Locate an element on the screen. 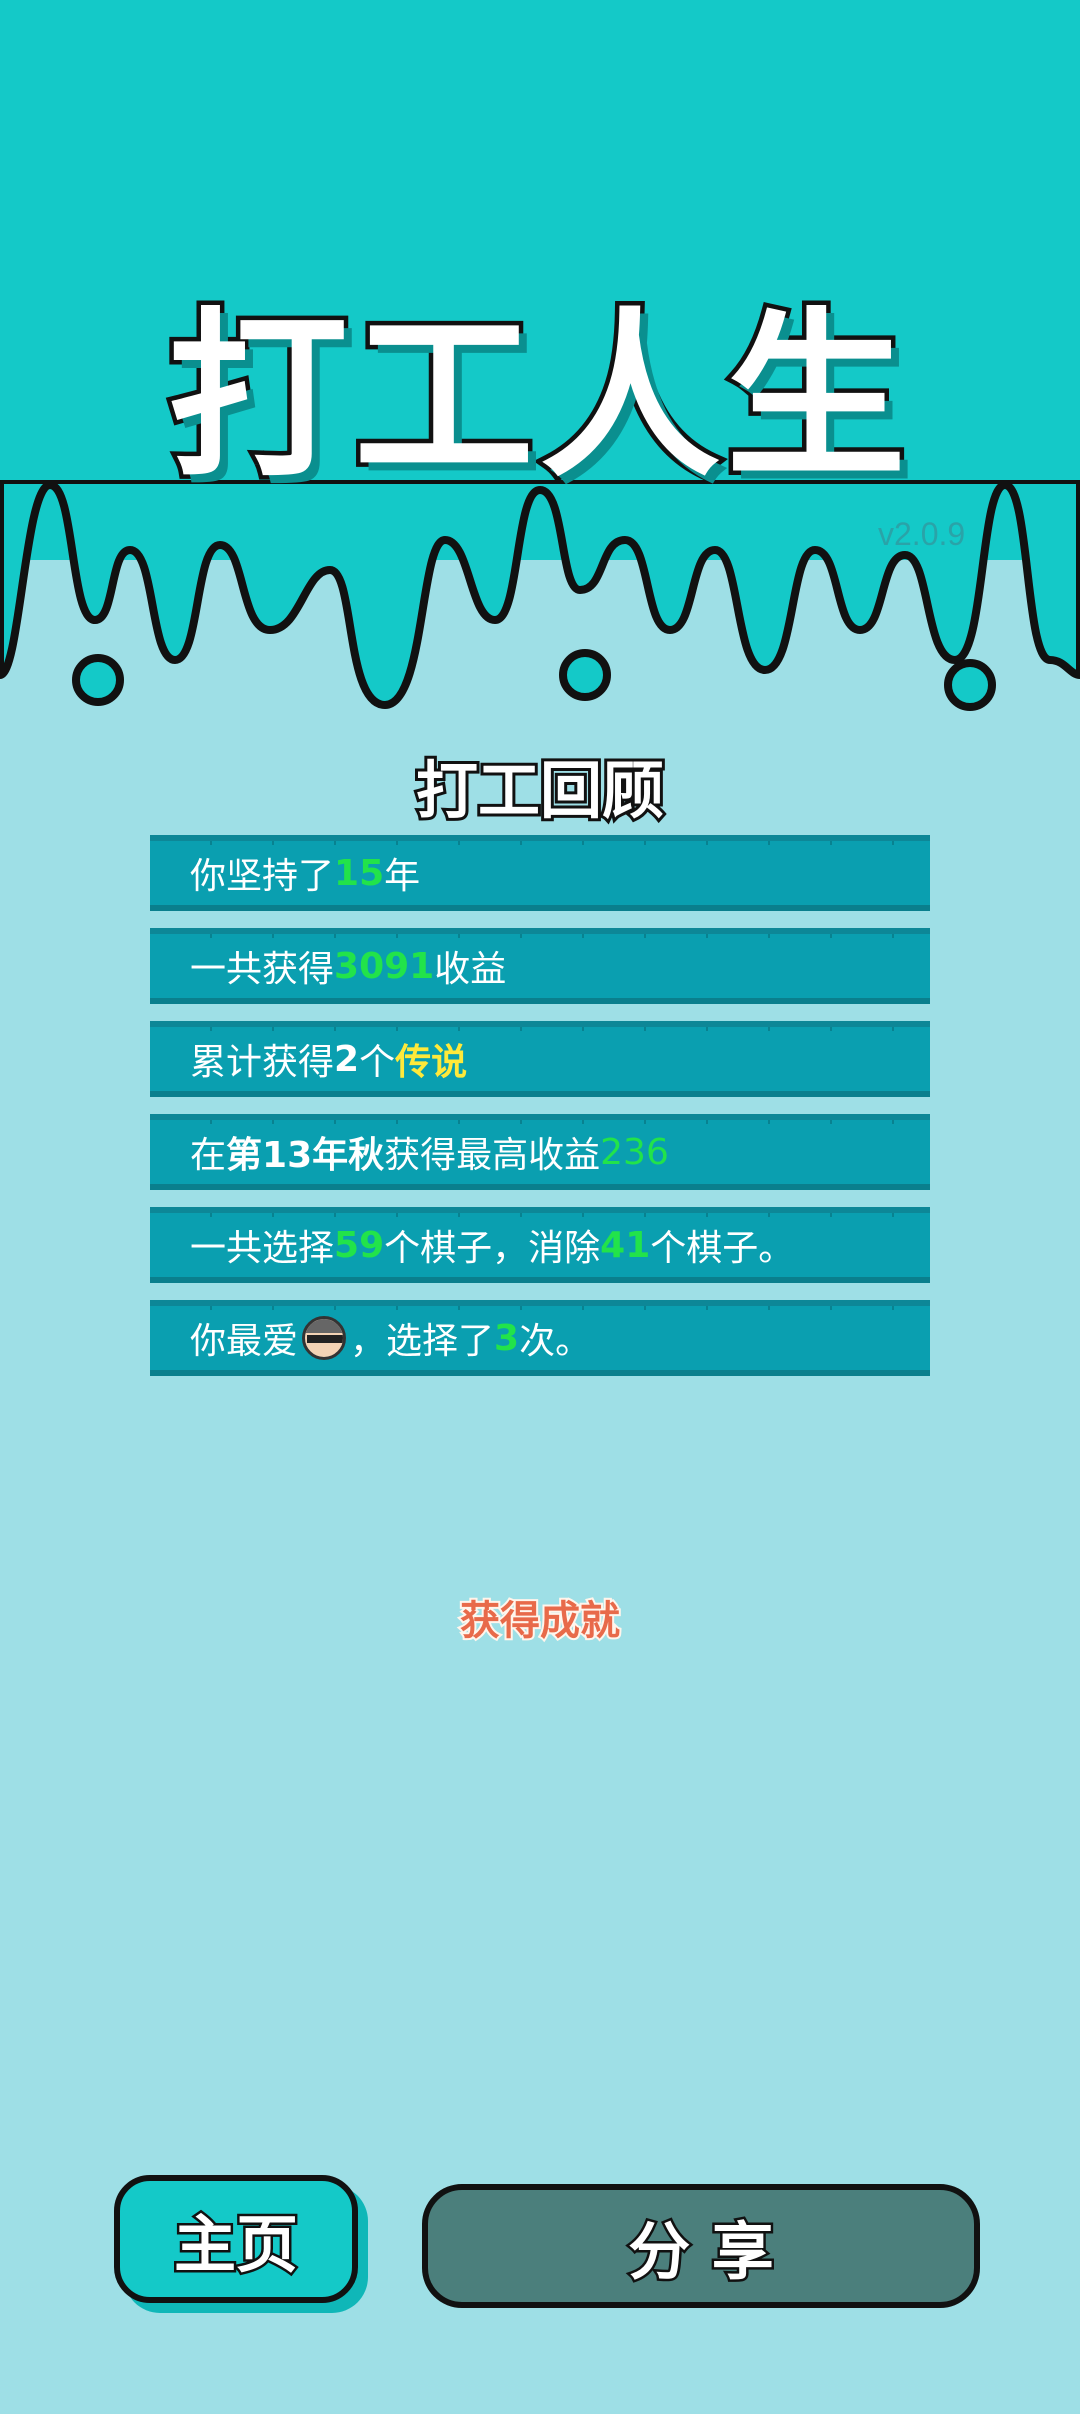  row-text: 个棋子，消除 is located at coordinates (492, 1248).